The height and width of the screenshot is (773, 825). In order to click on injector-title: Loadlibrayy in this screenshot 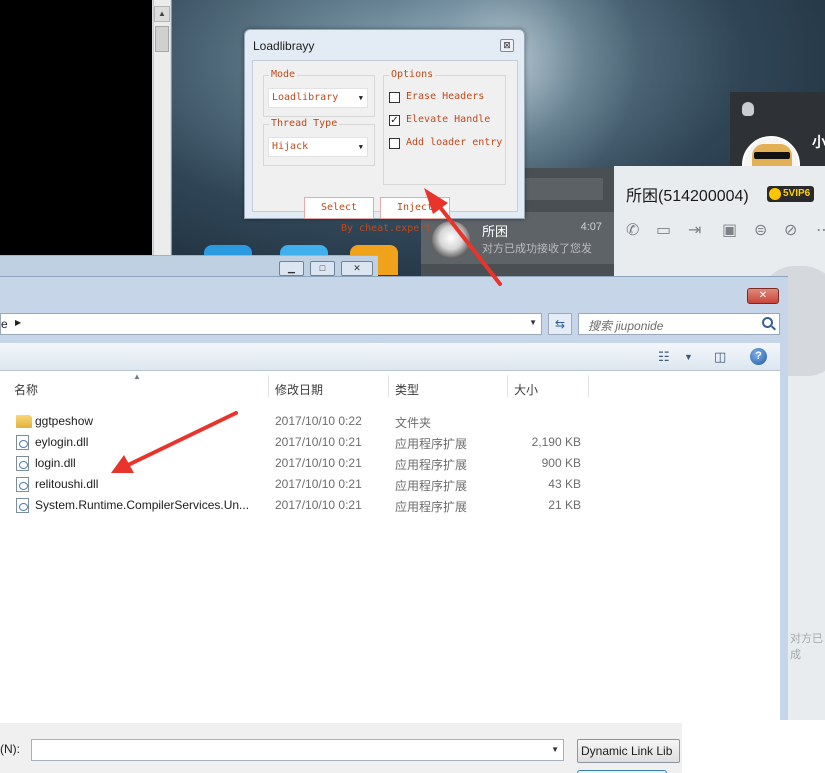, I will do `click(284, 46)`.